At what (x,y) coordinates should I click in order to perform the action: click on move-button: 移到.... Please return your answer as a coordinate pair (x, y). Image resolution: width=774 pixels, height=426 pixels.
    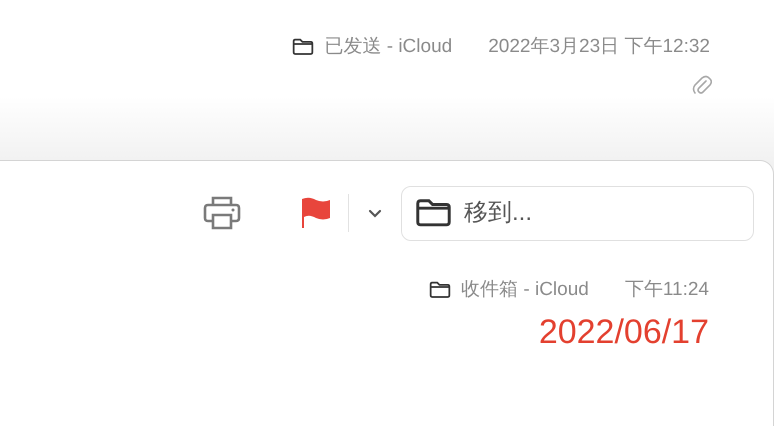
    Looking at the image, I should click on (577, 213).